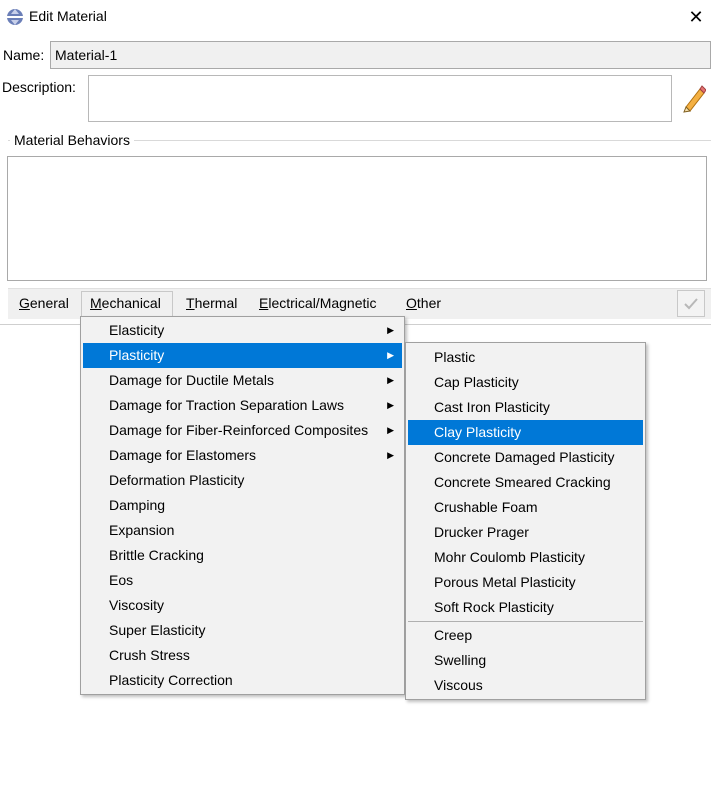 The image size is (711, 789). What do you see at coordinates (142, 530) in the screenshot?
I see `menu-item-label: Expansion` at bounding box center [142, 530].